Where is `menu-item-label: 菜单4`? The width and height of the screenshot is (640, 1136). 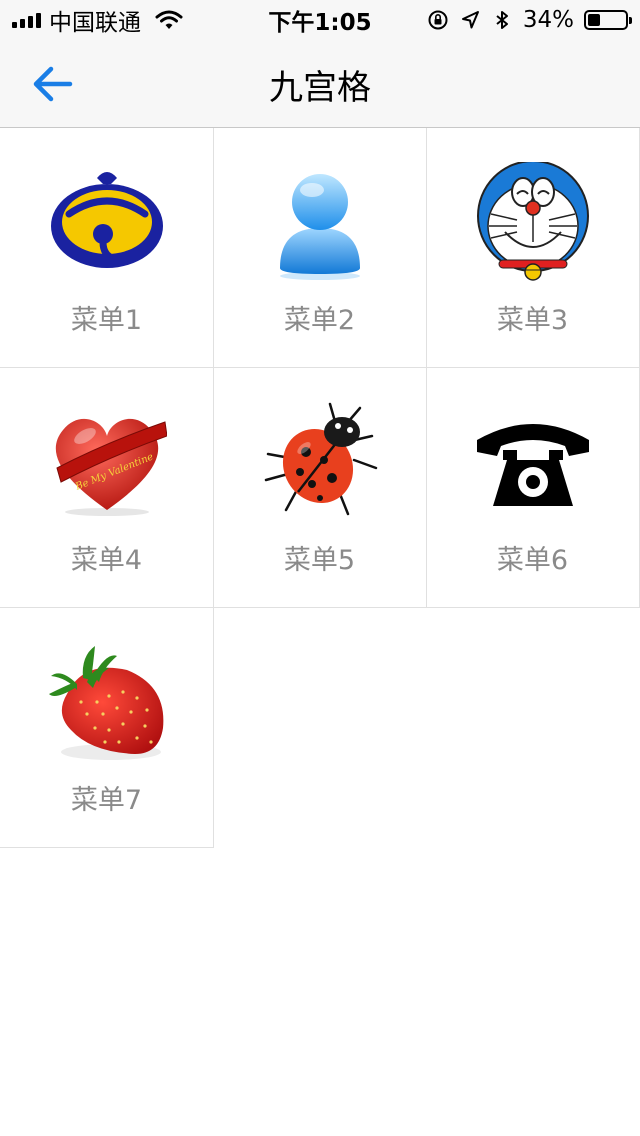 menu-item-label: 菜单4 is located at coordinates (106, 560).